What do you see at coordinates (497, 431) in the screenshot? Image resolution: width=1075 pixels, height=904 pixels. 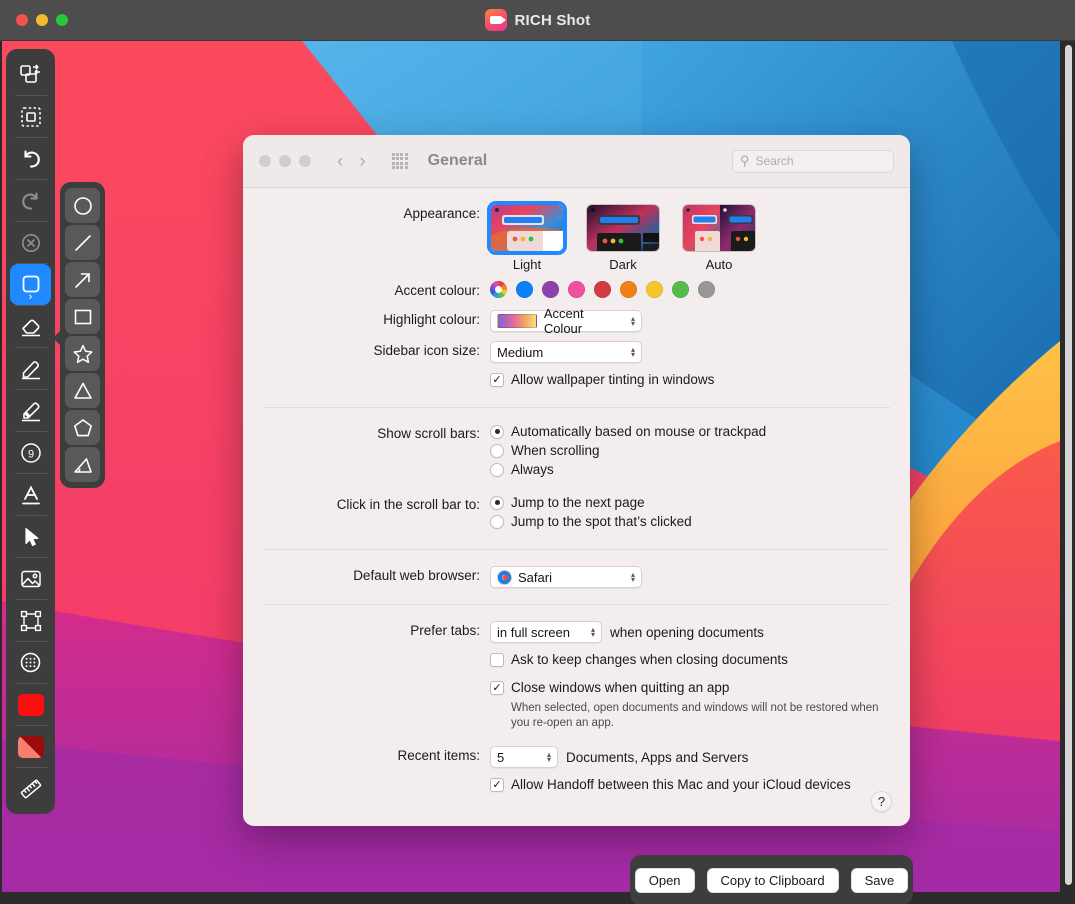 I see `radio-automatic` at bounding box center [497, 431].